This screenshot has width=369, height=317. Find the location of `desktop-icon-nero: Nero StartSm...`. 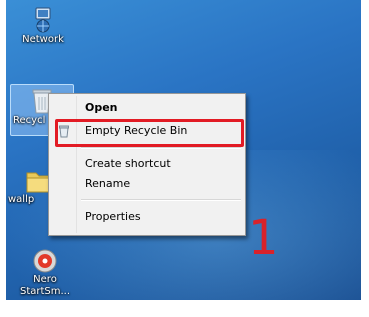

desktop-icon-nero: Nero StartSm... is located at coordinates (45, 273).